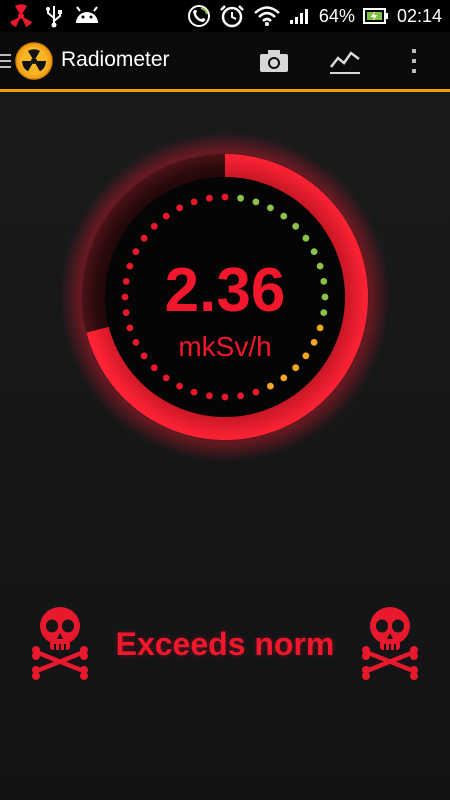  What do you see at coordinates (225, 62) in the screenshot?
I see `action-bar: Radiometer` at bounding box center [225, 62].